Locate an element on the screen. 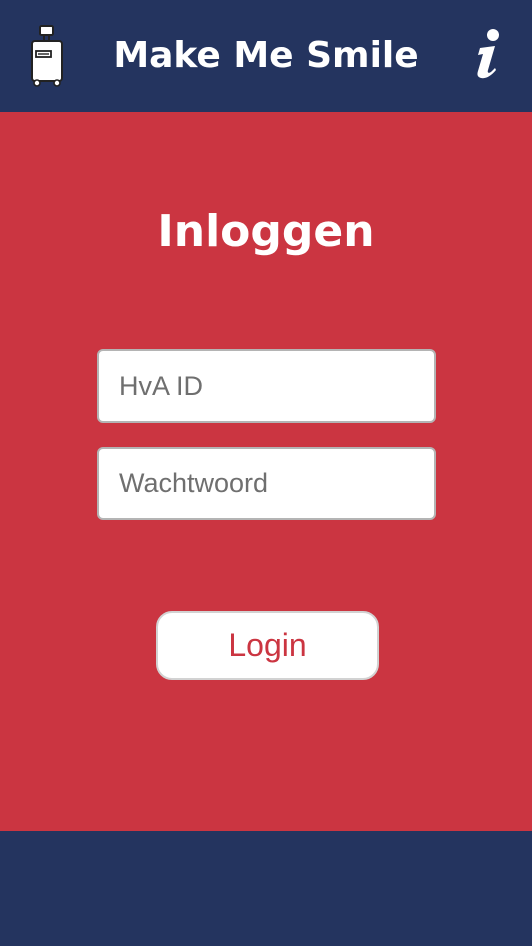 The height and width of the screenshot is (946, 532). app-title: Make Me Smile is located at coordinates (266, 55).